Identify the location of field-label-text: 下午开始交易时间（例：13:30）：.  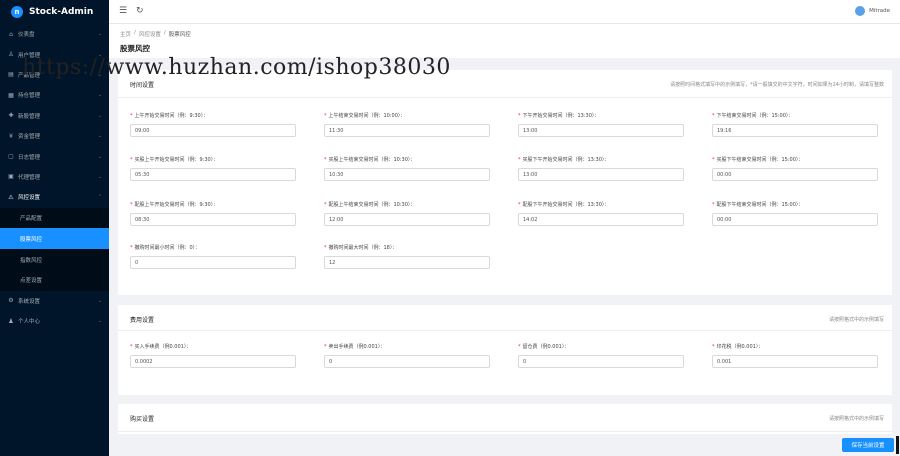
(561, 116).